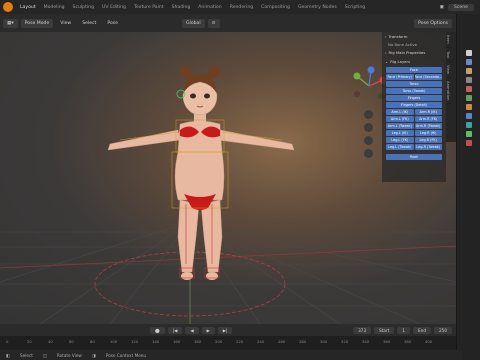 Image resolution: width=480 pixels, height=360 pixels. What do you see at coordinates (175, 330) in the screenshot?
I see `jump-start-icon: |◀` at bounding box center [175, 330].